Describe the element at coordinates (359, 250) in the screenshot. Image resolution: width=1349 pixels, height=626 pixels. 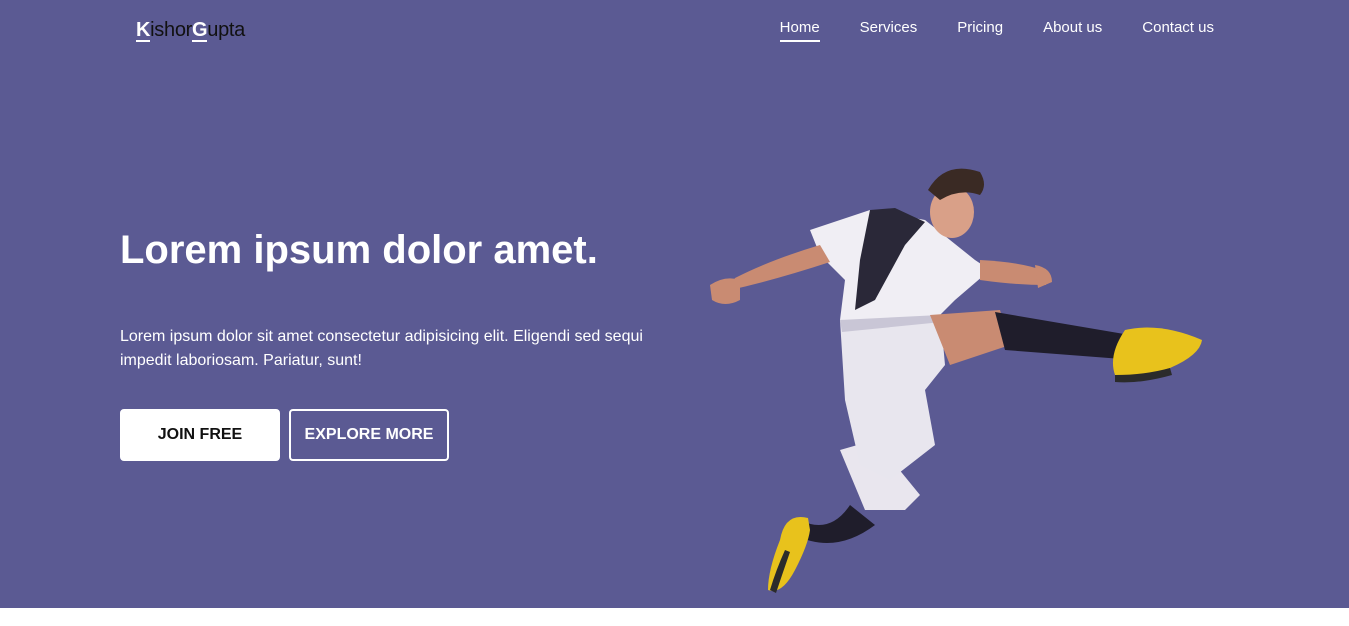
I see `hero-title: Lorem ipsum dolor amet.` at that location.